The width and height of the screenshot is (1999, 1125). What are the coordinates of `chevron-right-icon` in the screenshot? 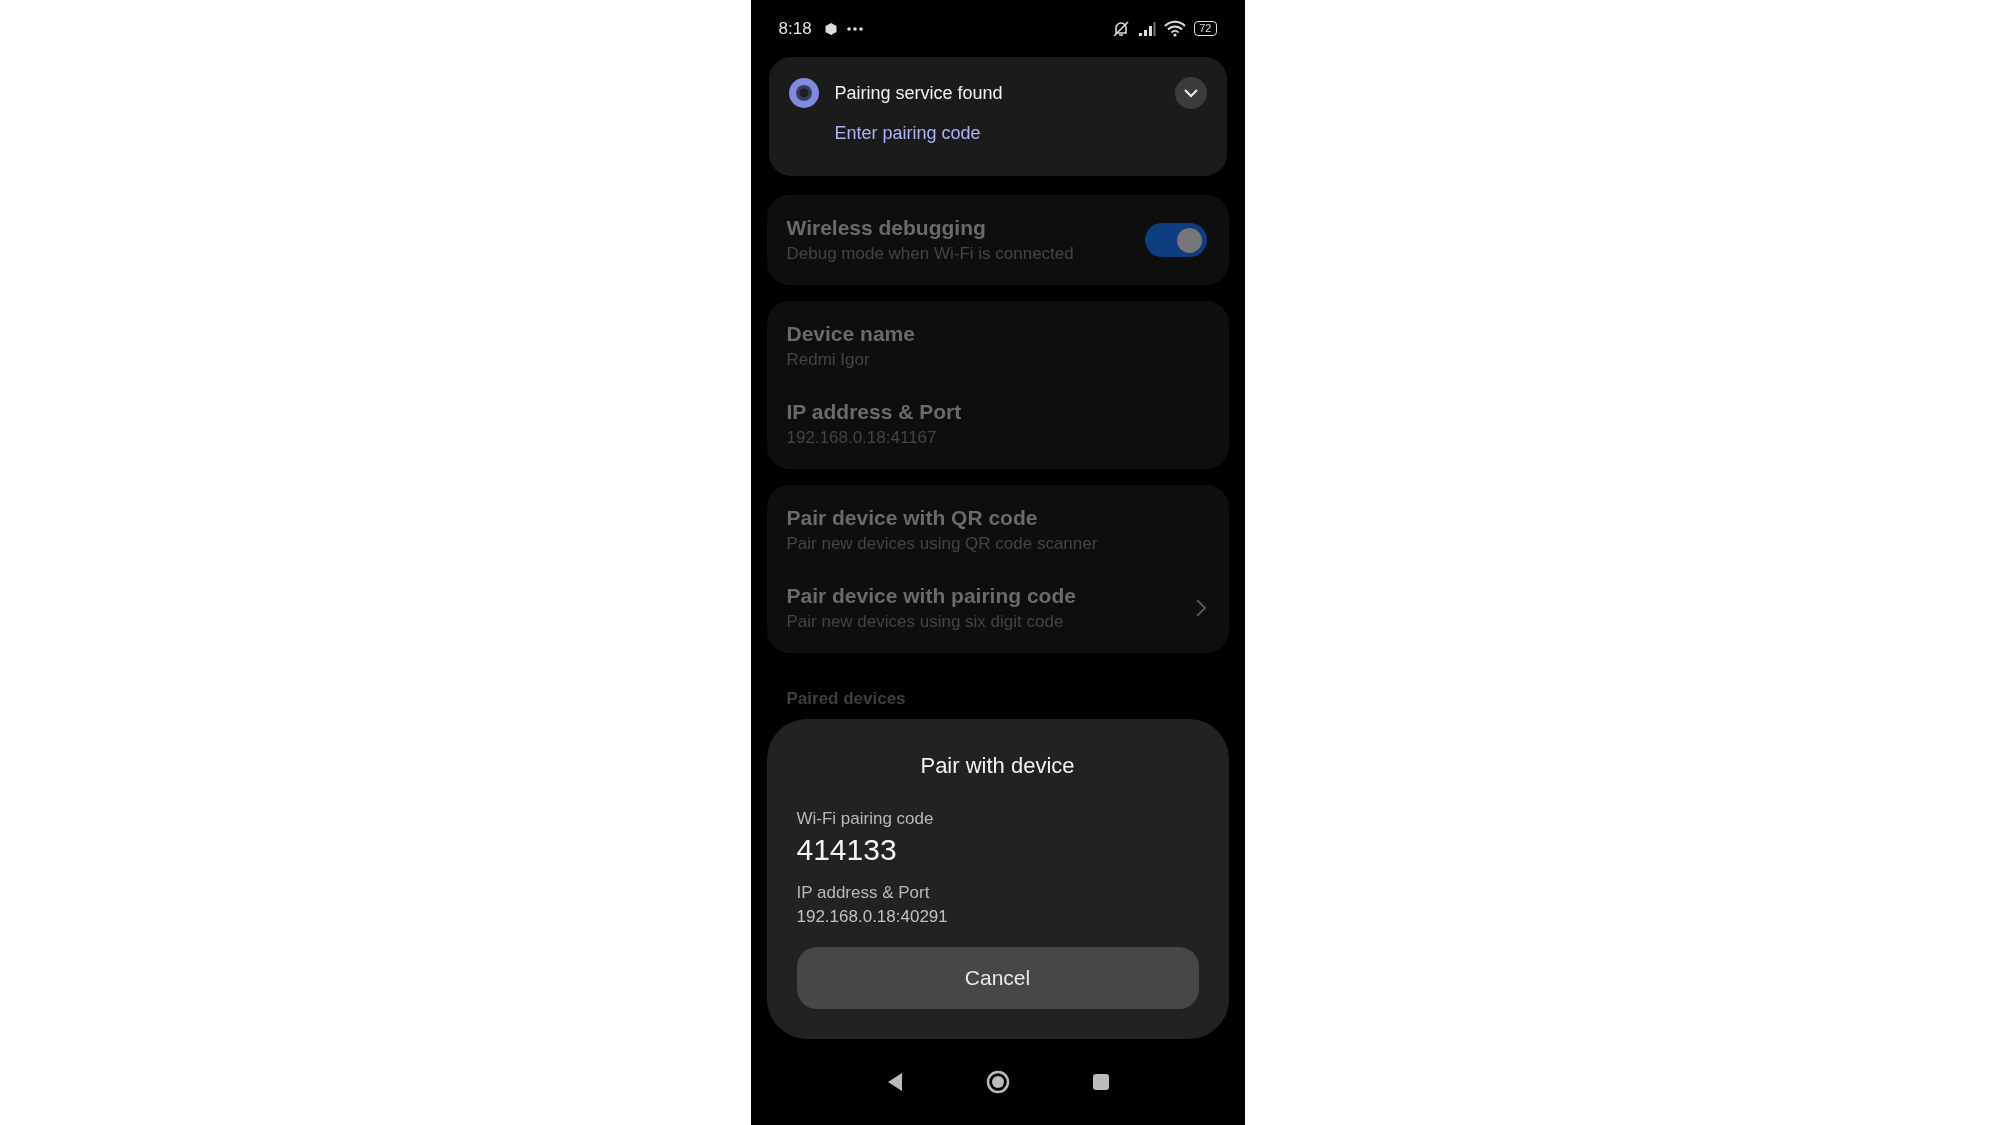 It's located at (1200, 608).